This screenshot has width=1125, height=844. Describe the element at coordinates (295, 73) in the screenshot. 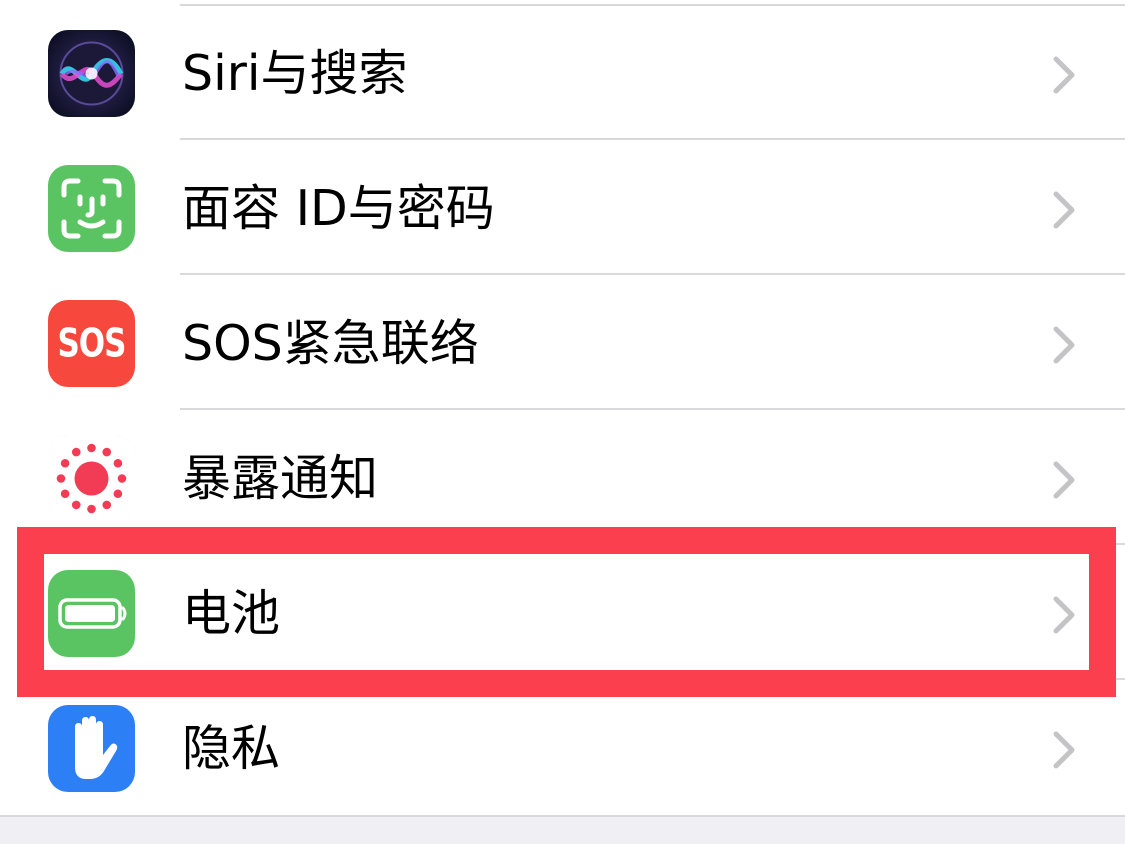

I see `settings-row-label: Siri与搜索` at that location.